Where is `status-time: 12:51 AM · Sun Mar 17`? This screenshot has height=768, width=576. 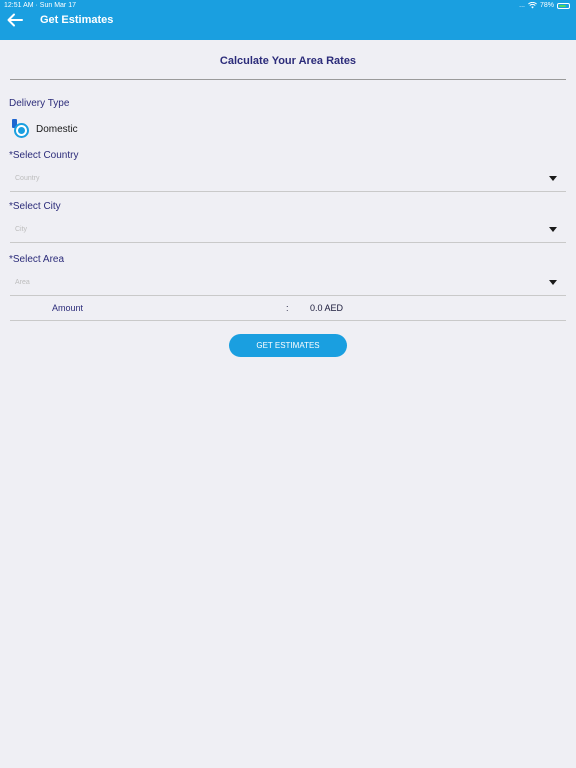 status-time: 12:51 AM · Sun Mar 17 is located at coordinates (40, 5).